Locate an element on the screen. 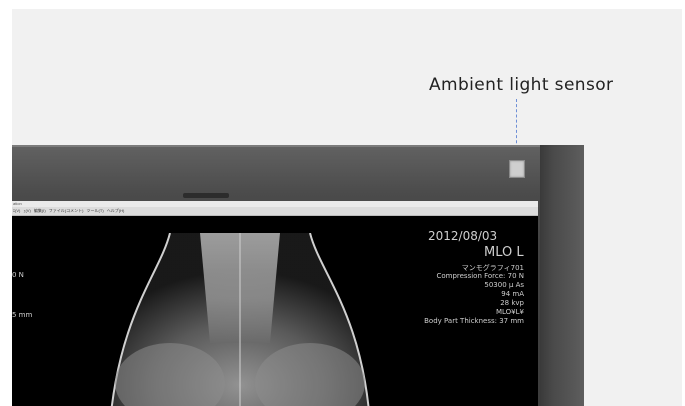 The height and width of the screenshot is (406, 685). overlay-line: 50300 μ As is located at coordinates (504, 285).